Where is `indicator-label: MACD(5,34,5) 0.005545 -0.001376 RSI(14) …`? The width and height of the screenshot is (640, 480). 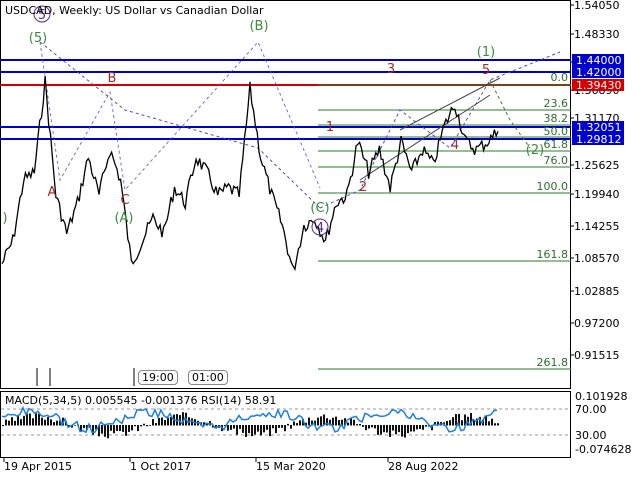 indicator-label: MACD(5,34,5) 0.005545 -0.001376 RSI(14) … is located at coordinates (140, 400).